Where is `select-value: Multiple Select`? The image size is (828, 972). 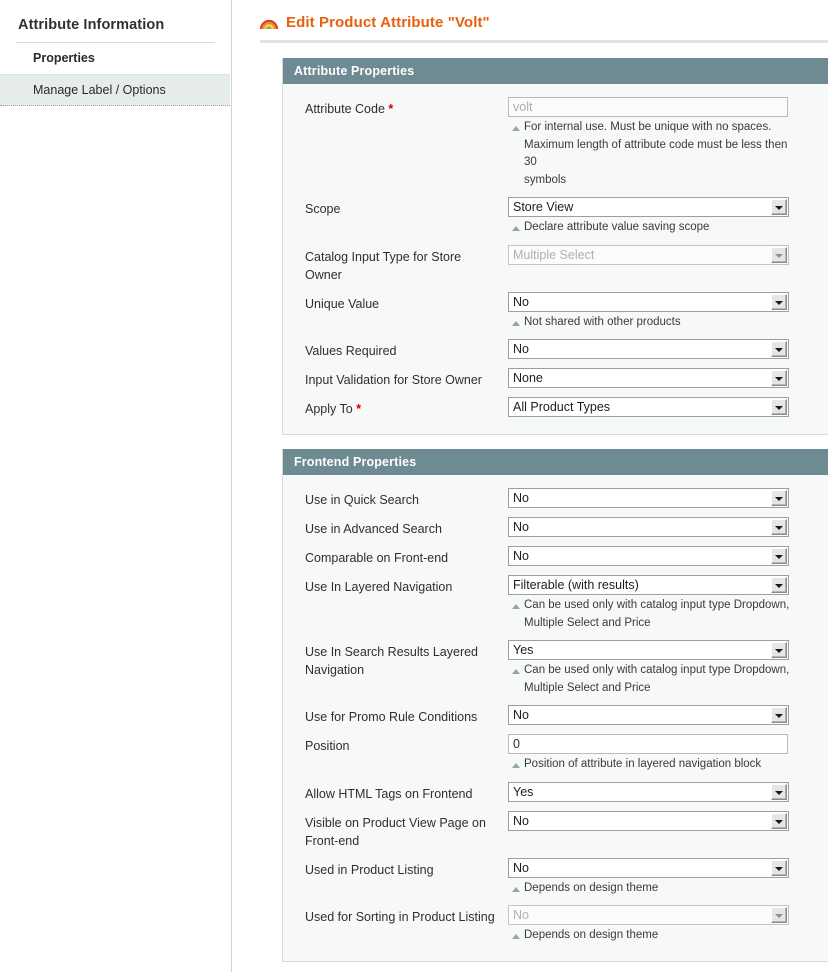 select-value: Multiple Select is located at coordinates (554, 254).